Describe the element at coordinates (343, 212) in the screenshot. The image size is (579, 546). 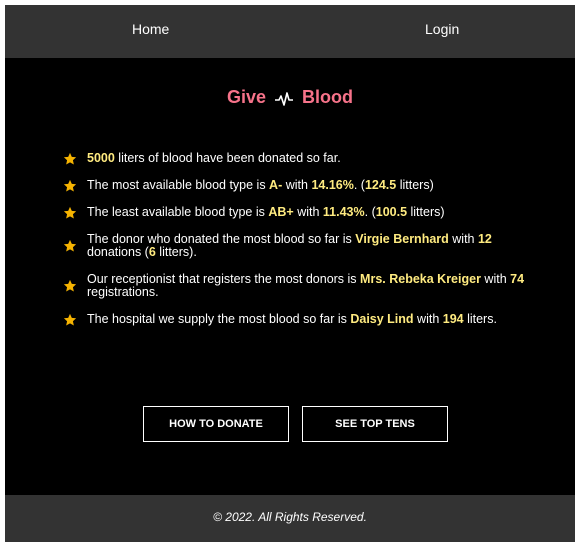
I see `stat-highlight: 11.43%` at that location.